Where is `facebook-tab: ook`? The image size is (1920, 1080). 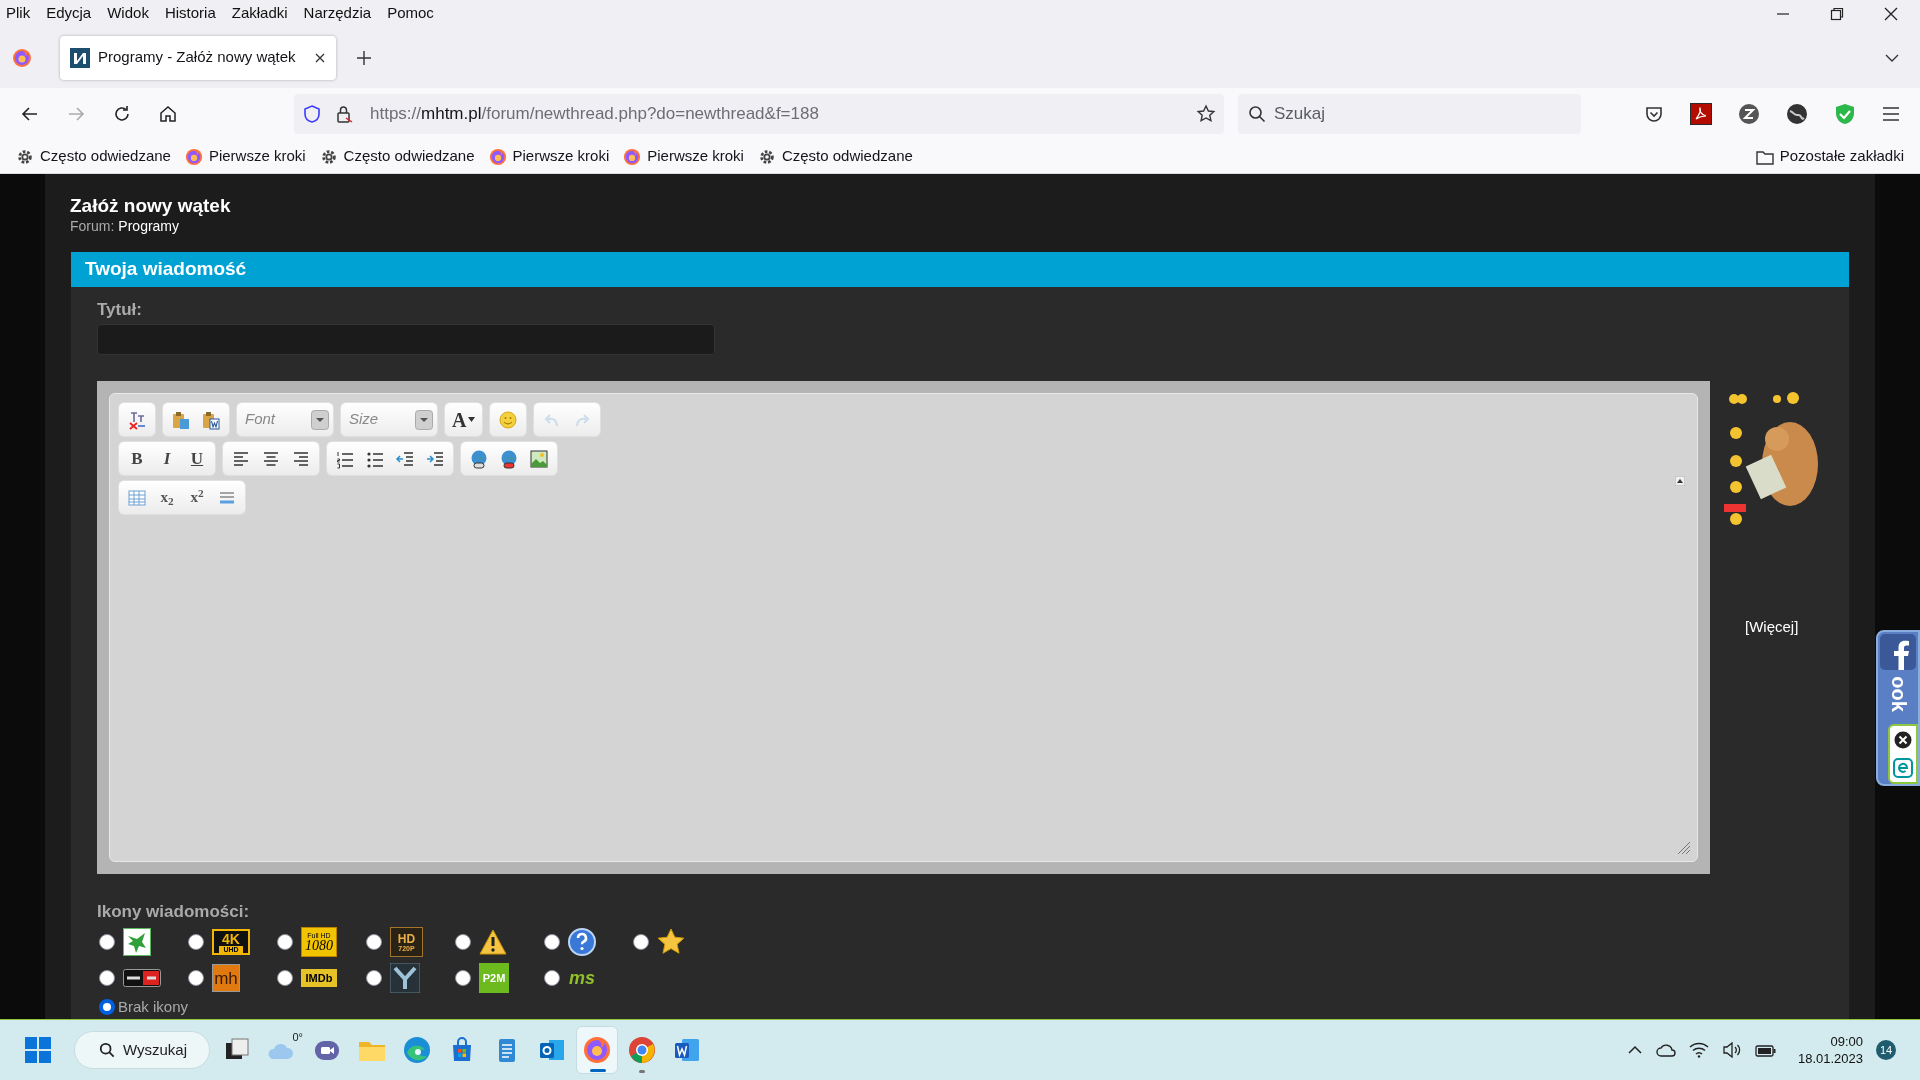 facebook-tab: ook is located at coordinates (1898, 708).